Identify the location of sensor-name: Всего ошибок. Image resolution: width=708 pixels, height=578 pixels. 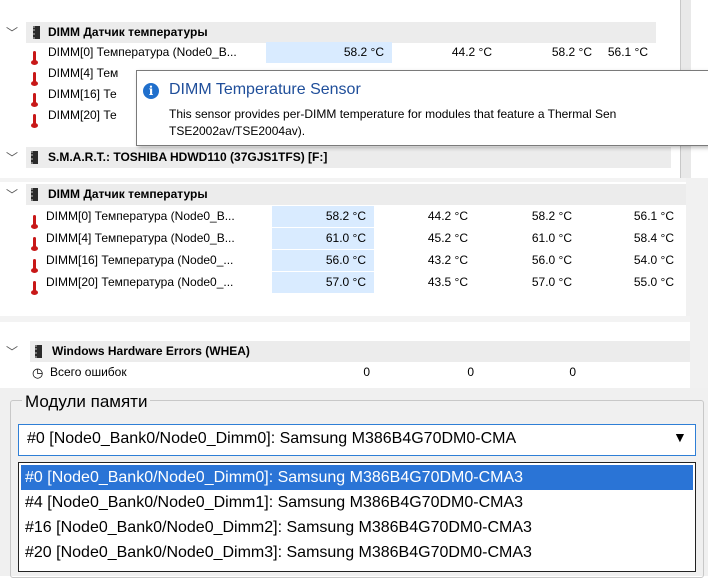
(88, 372).